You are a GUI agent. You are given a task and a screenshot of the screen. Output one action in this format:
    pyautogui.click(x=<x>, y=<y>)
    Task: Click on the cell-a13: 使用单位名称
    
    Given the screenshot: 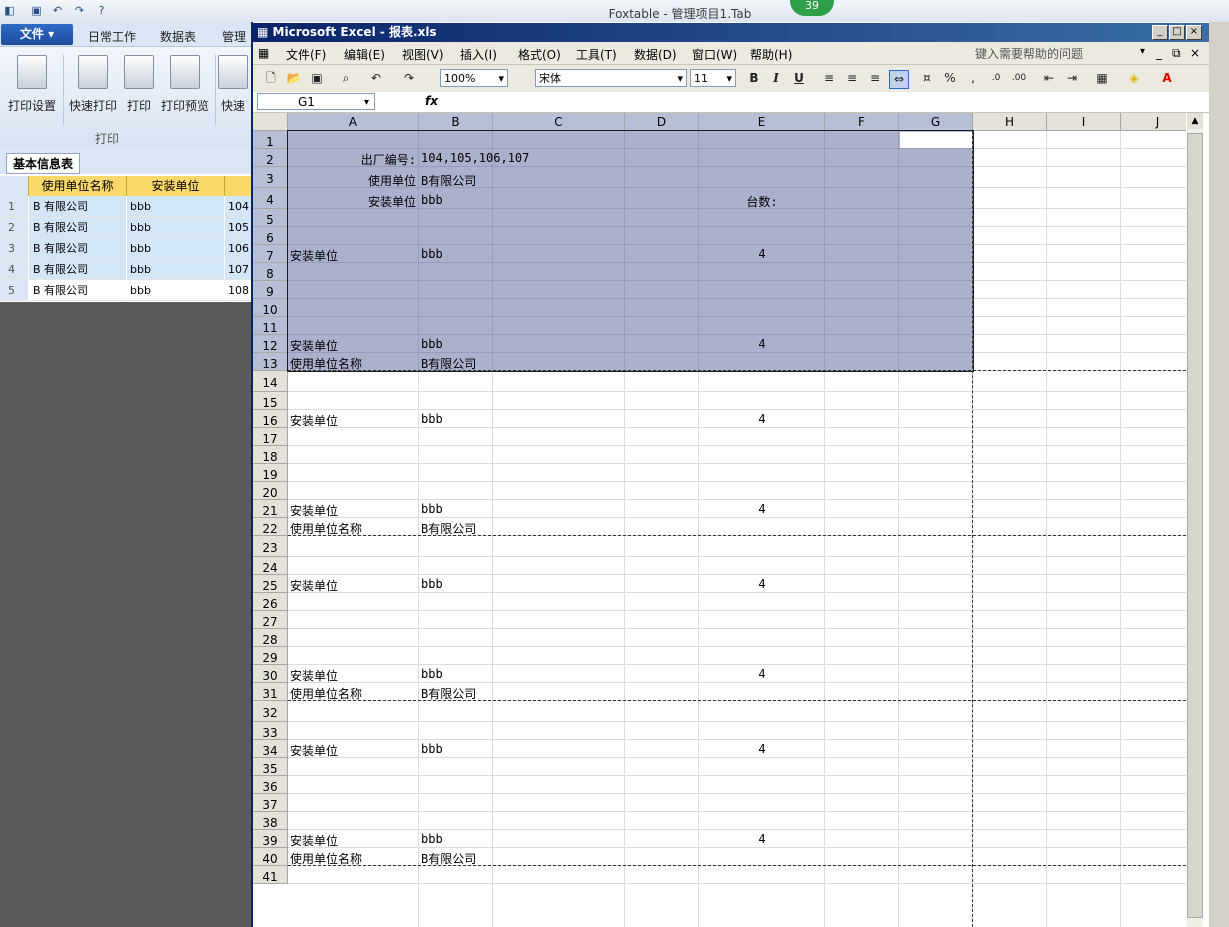 What is the action you would take?
    pyautogui.click(x=326, y=363)
    